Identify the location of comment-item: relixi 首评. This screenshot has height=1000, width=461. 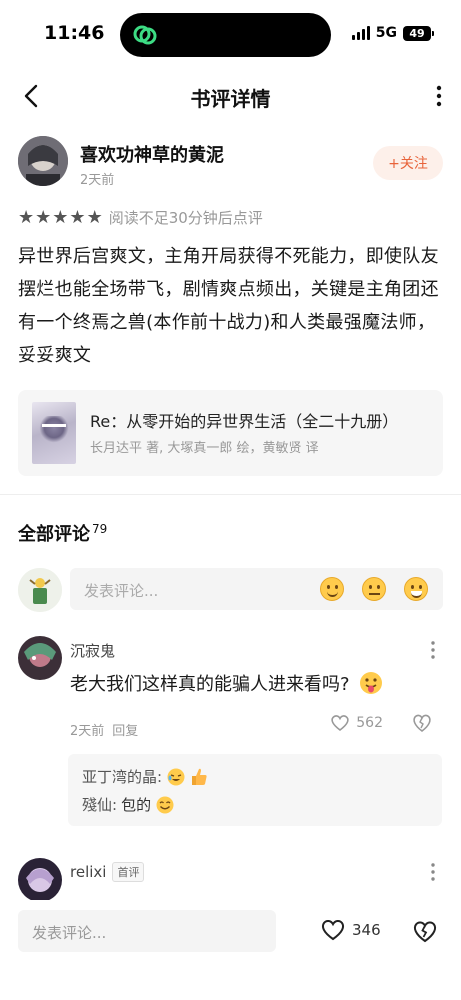
(230, 880).